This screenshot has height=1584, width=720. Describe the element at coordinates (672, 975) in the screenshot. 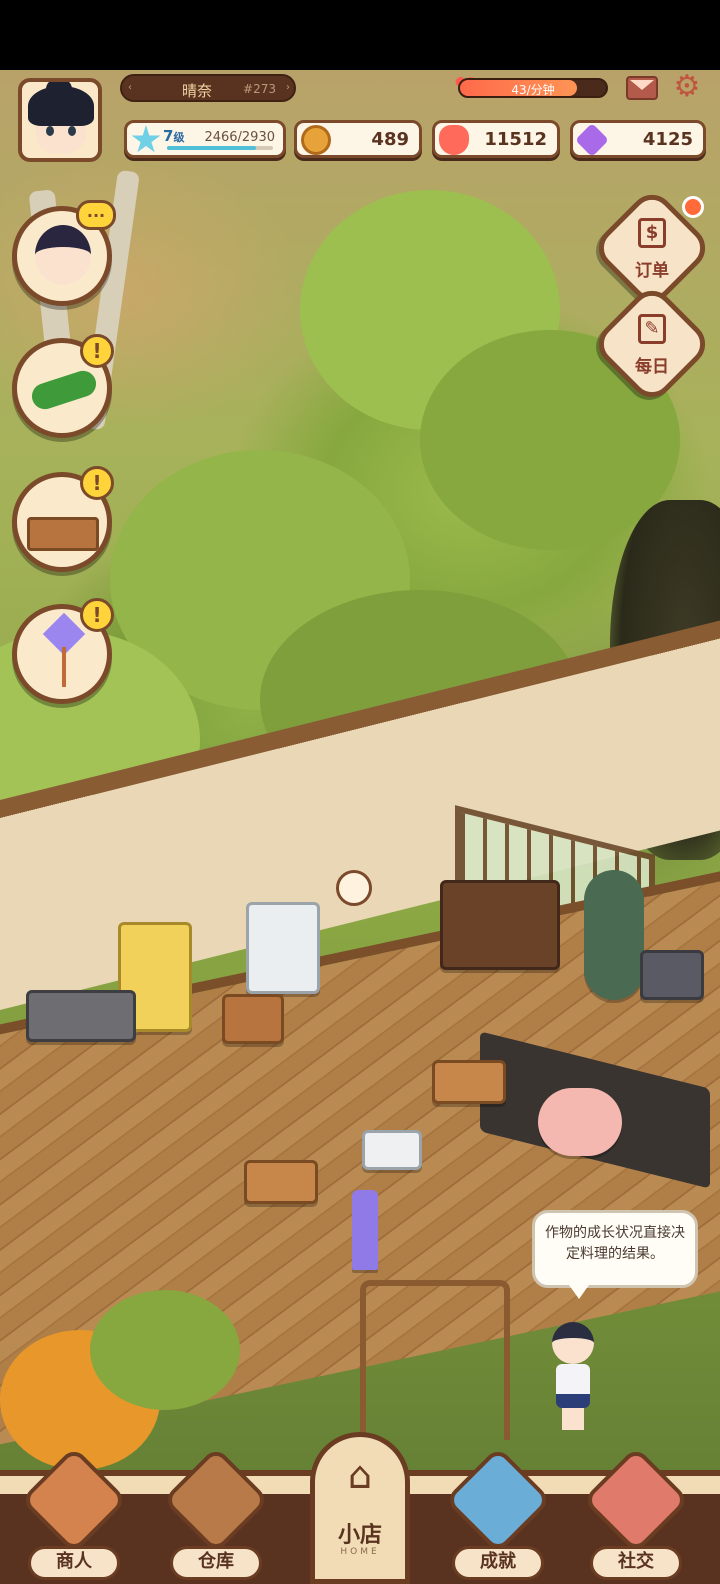

I see `tv-set` at that location.